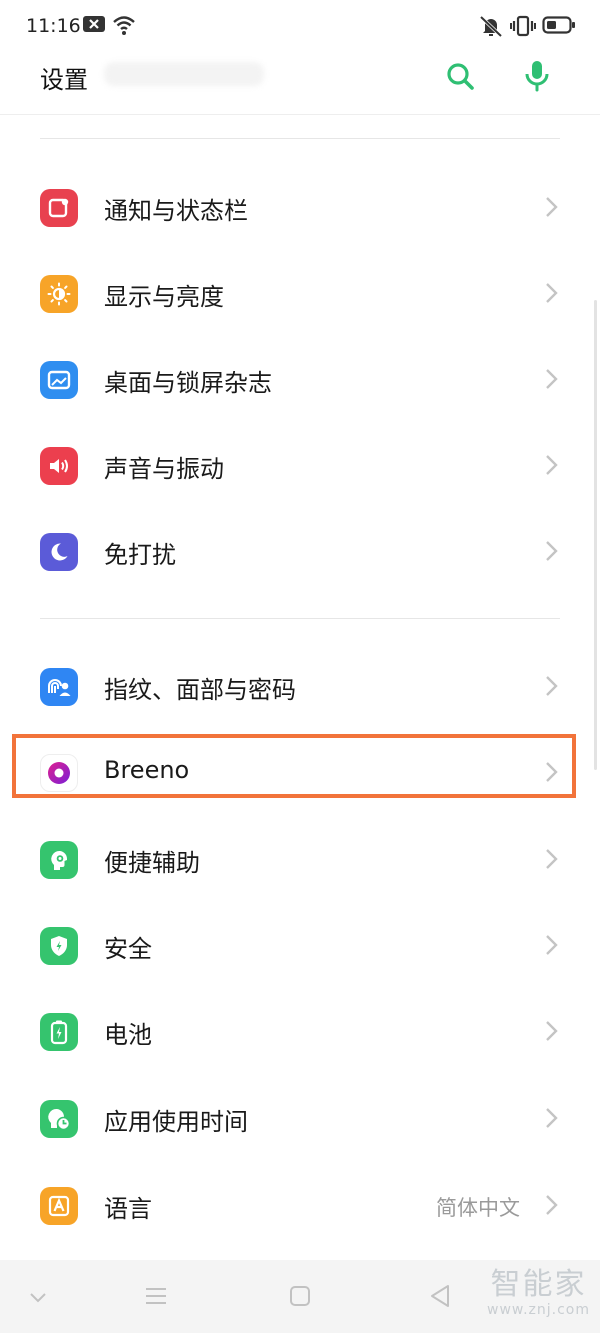  Describe the element at coordinates (94, 26) in the screenshot. I see `notification-close-icon` at that location.